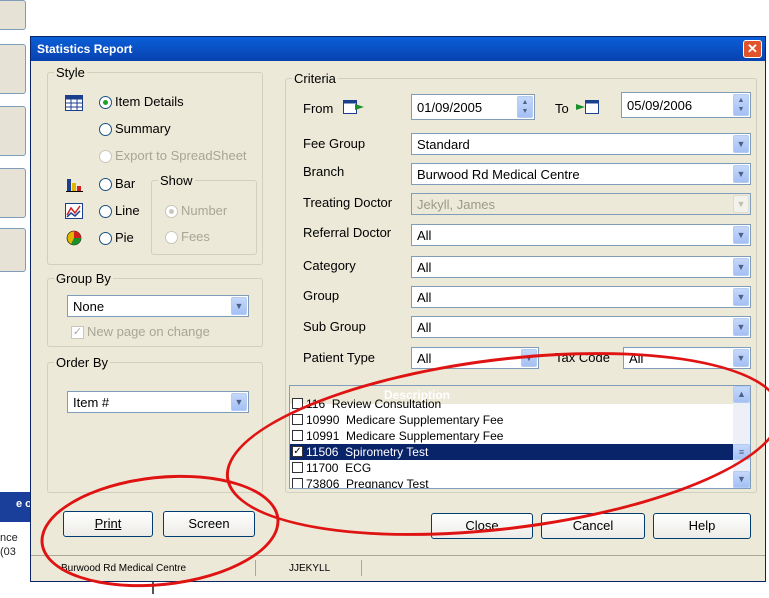 This screenshot has height=598, width=769. What do you see at coordinates (512, 420) in the screenshot?
I see `list-item: 10990 Medicare Supplementary Fee` at bounding box center [512, 420].